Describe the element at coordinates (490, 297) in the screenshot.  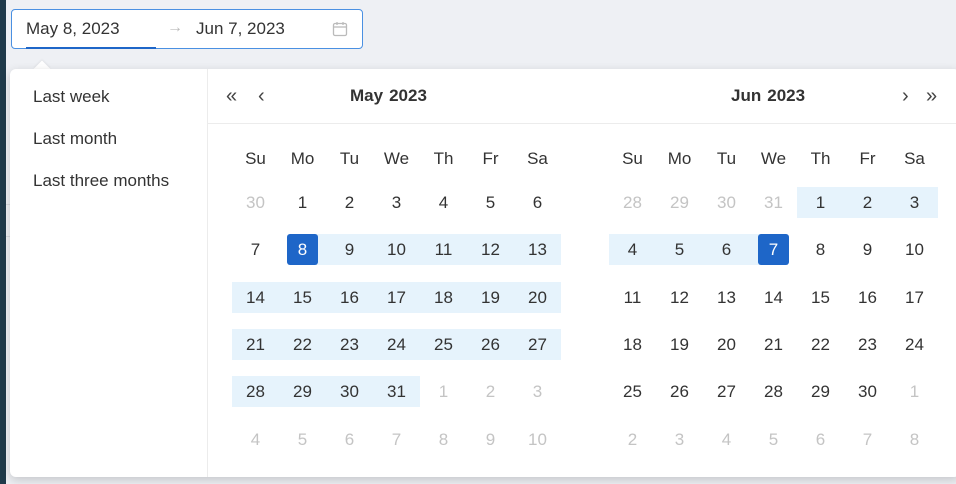
I see `day-cell-may: 19` at that location.